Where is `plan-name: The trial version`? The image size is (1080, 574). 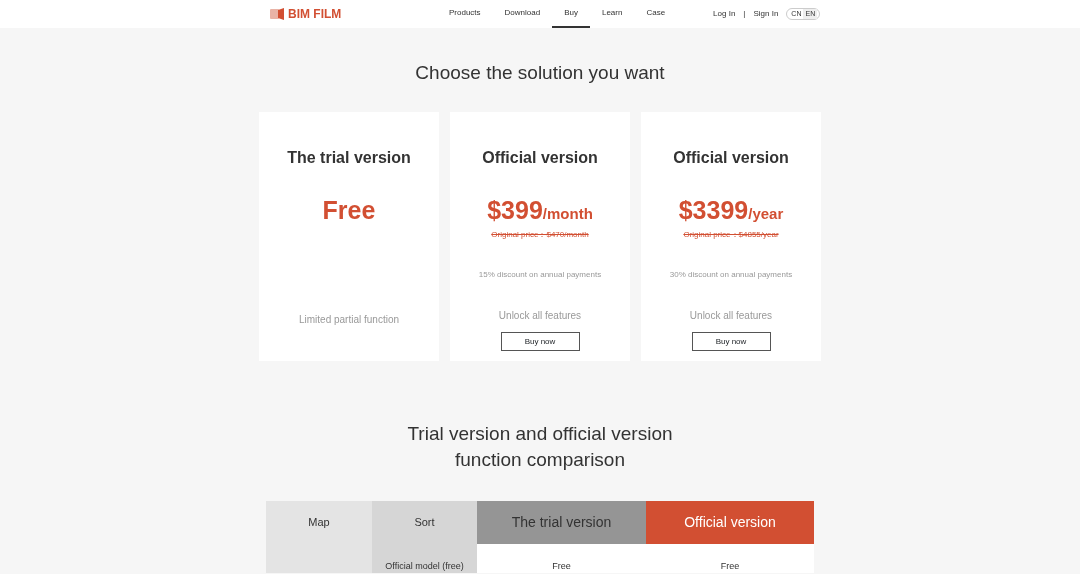
plan-name: The trial version is located at coordinates (349, 157).